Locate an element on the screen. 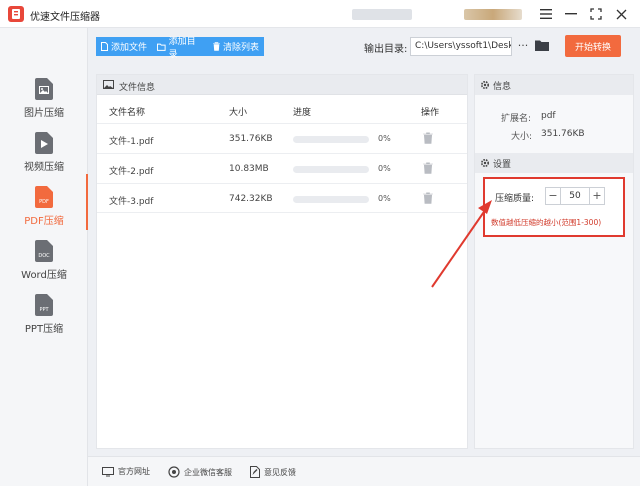 The height and width of the screenshot is (486, 640). file-size: 351.76KB is located at coordinates (251, 139).